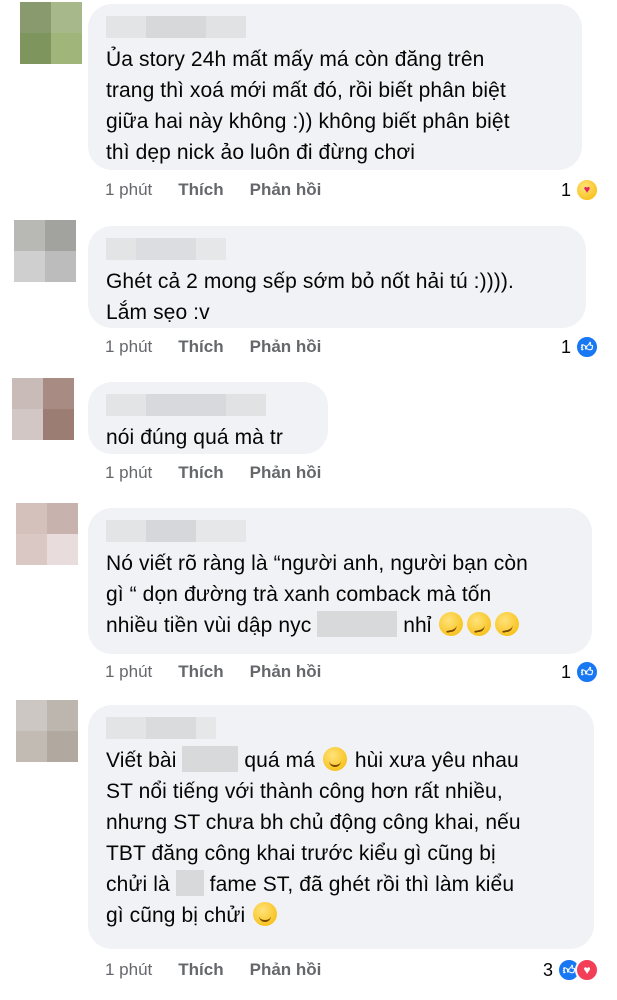 This screenshot has height=1000, width=617. I want to click on comment-text: nói đúng quá mà tr, so click(194, 437).